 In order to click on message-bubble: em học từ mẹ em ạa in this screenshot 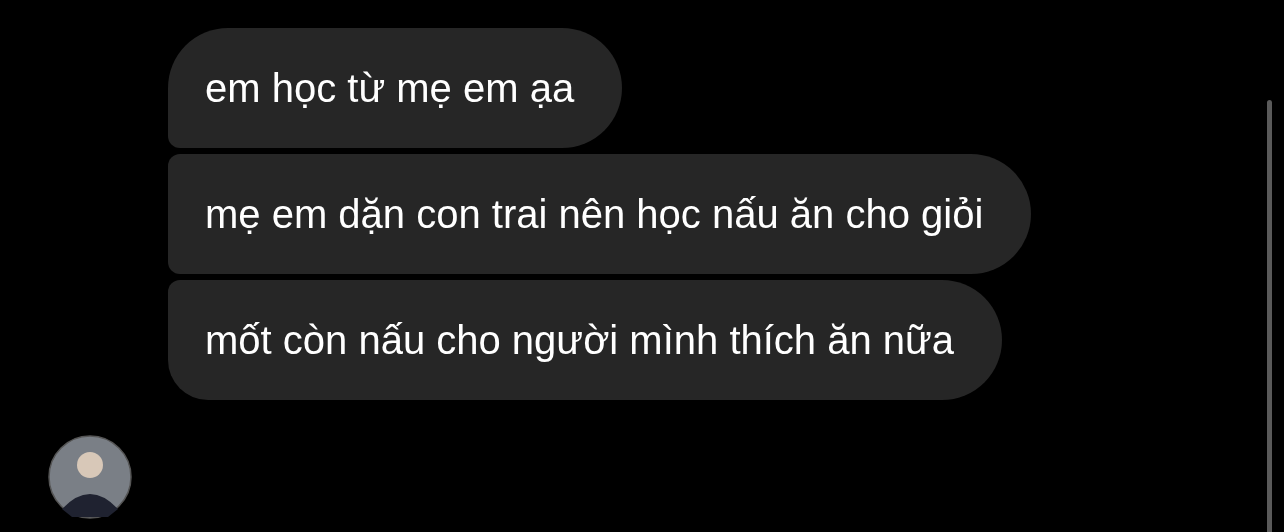, I will do `click(395, 88)`.